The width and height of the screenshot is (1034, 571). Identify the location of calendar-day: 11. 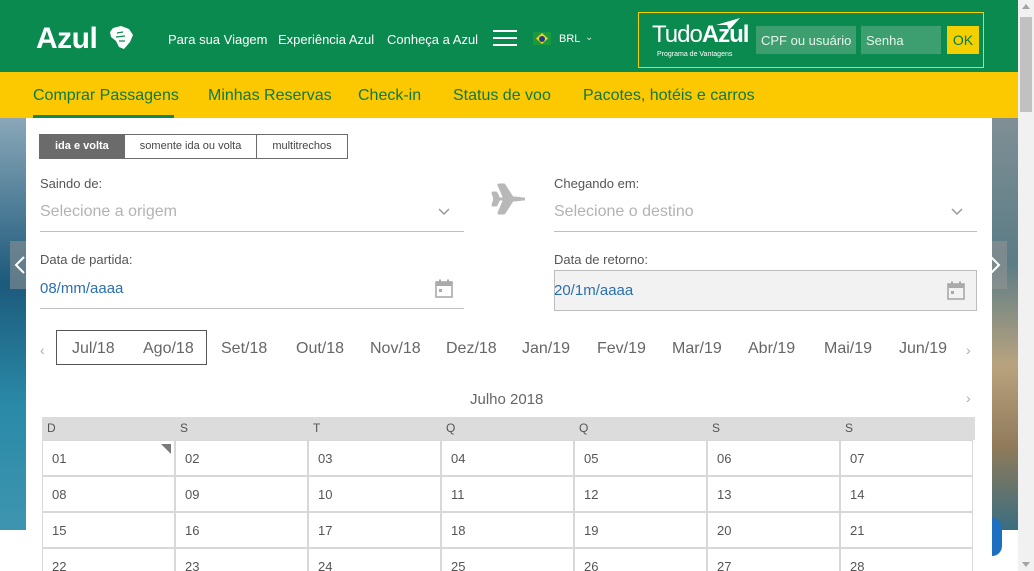
(507, 494).